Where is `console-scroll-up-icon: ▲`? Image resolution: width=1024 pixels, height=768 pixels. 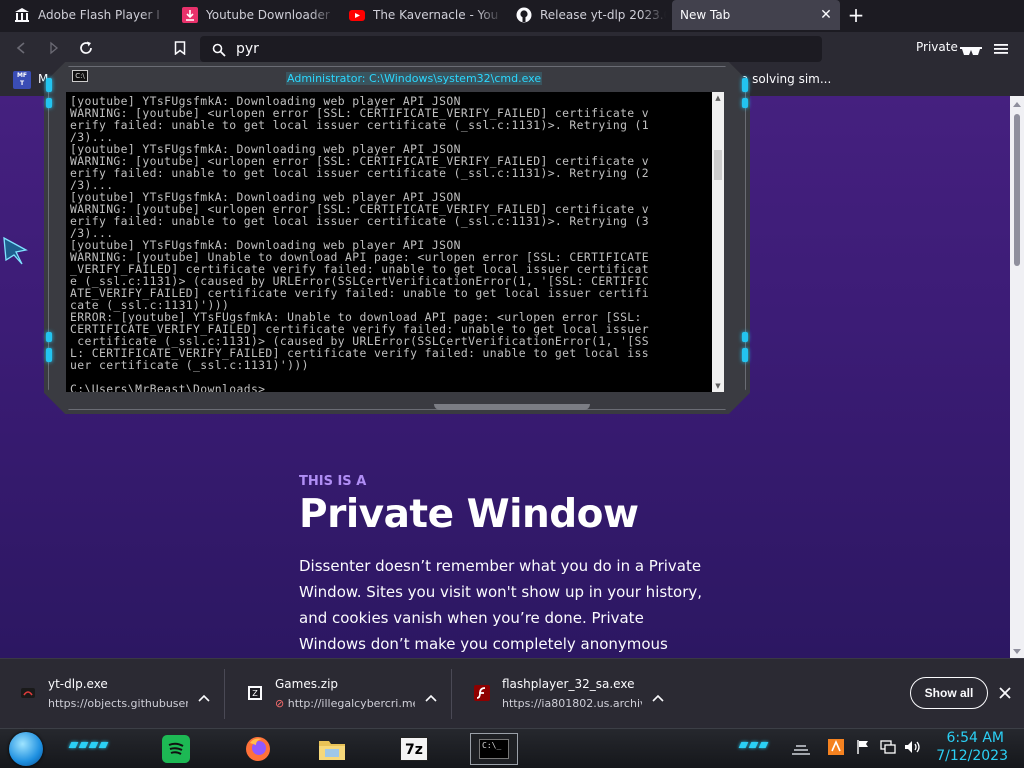
console-scroll-up-icon: ▲ is located at coordinates (718, 98).